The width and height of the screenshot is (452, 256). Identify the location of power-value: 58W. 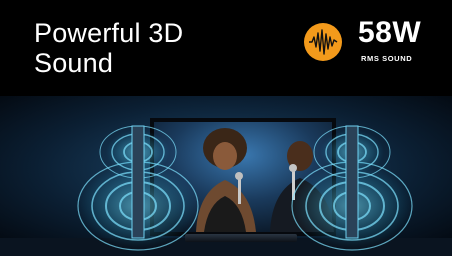
(390, 32).